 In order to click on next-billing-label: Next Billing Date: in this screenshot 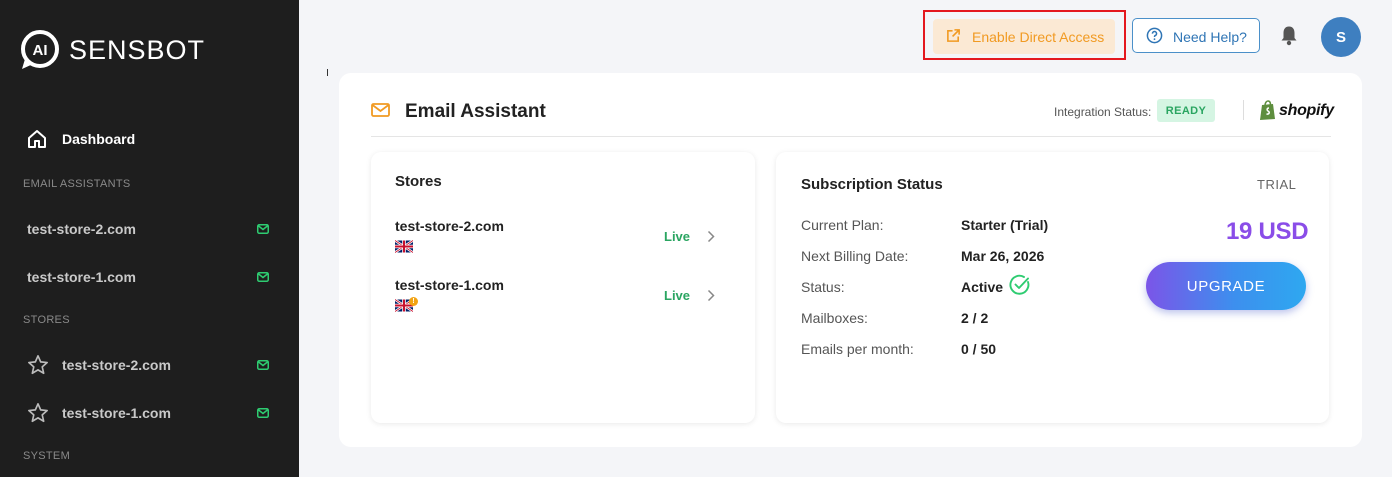, I will do `click(855, 256)`.